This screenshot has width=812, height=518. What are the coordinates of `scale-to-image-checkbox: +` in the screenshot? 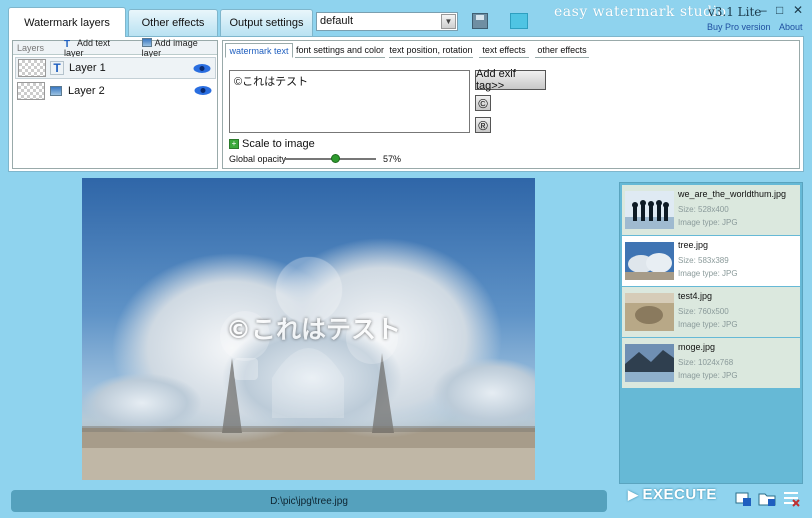 It's located at (234, 144).